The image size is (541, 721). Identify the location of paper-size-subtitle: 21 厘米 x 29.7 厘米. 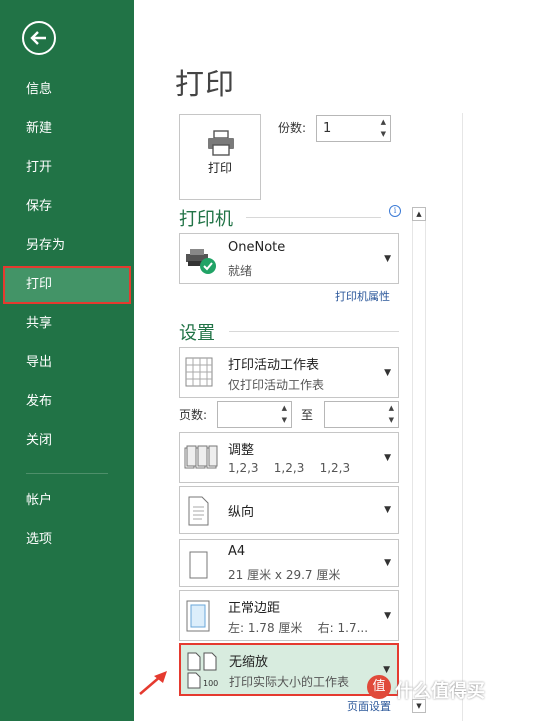
(284, 575).